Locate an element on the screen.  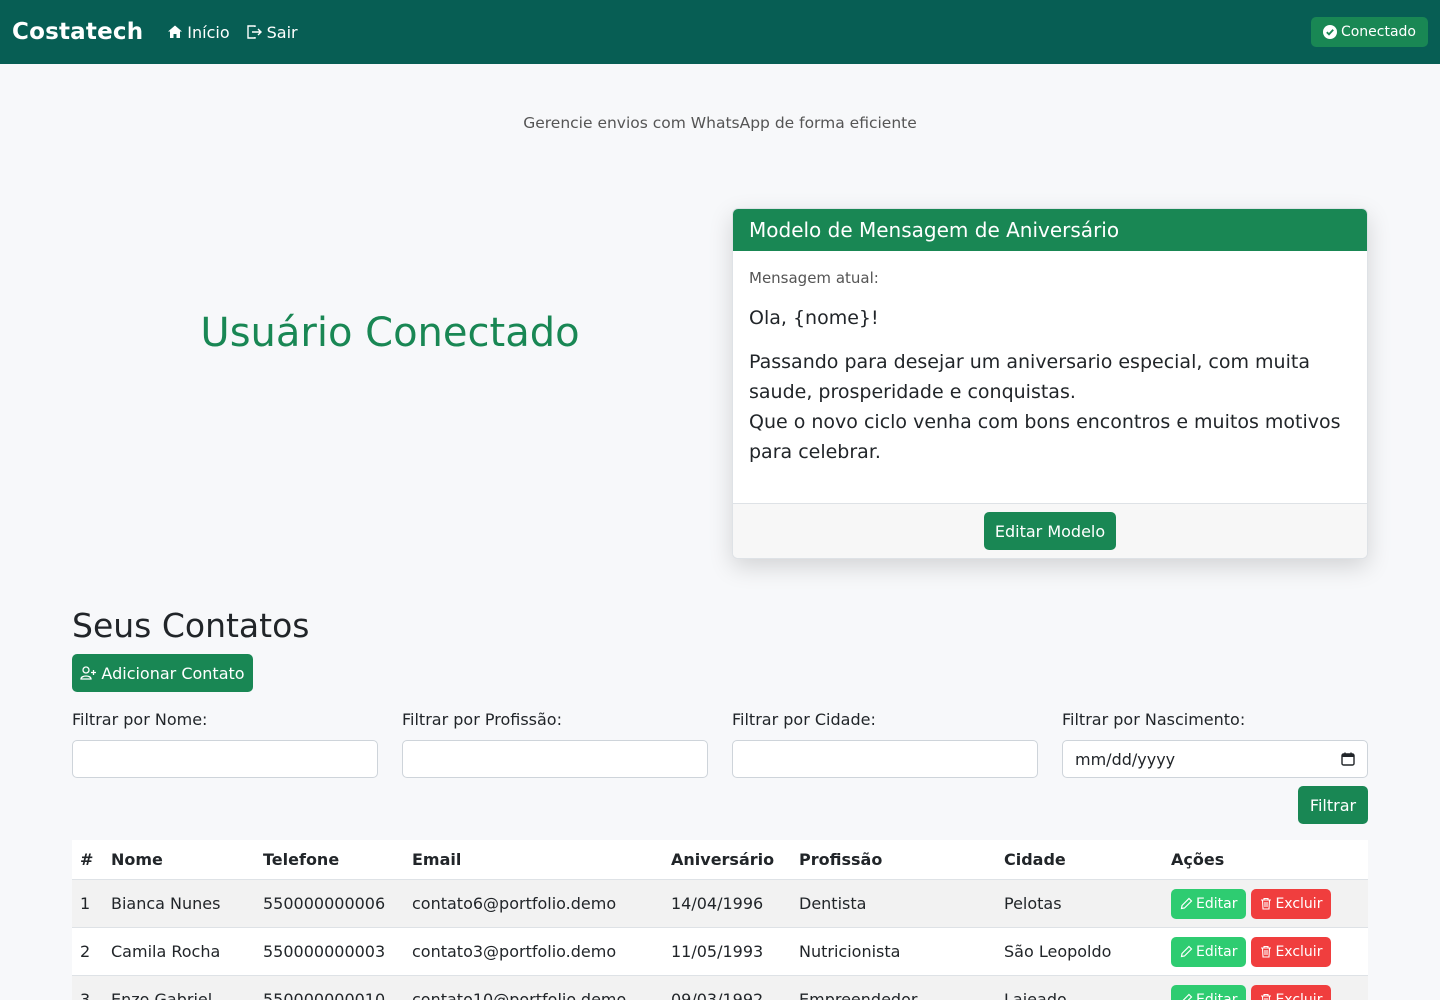
cell-birthday: 14/04/1996 is located at coordinates (717, 903).